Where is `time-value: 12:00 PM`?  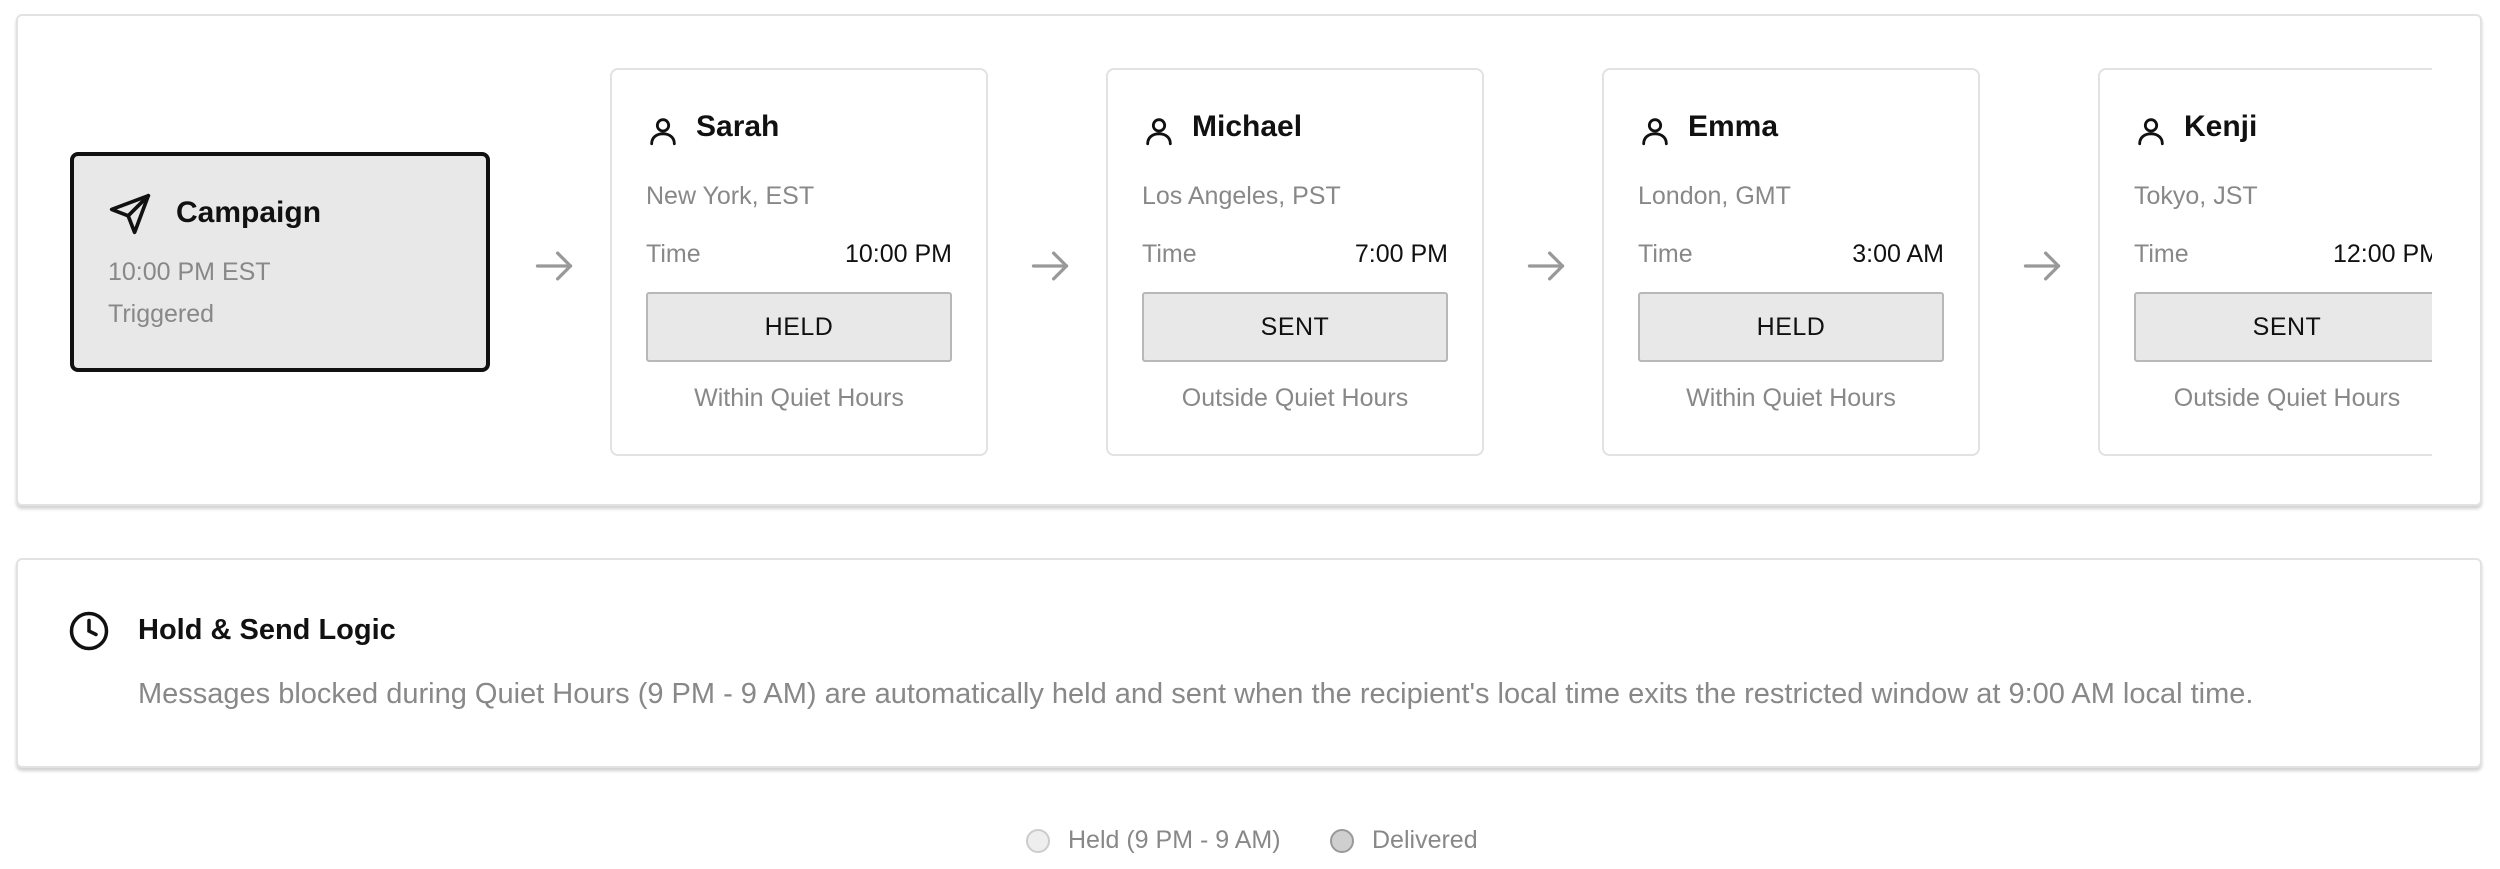
time-value: 12:00 PM is located at coordinates (2382, 254).